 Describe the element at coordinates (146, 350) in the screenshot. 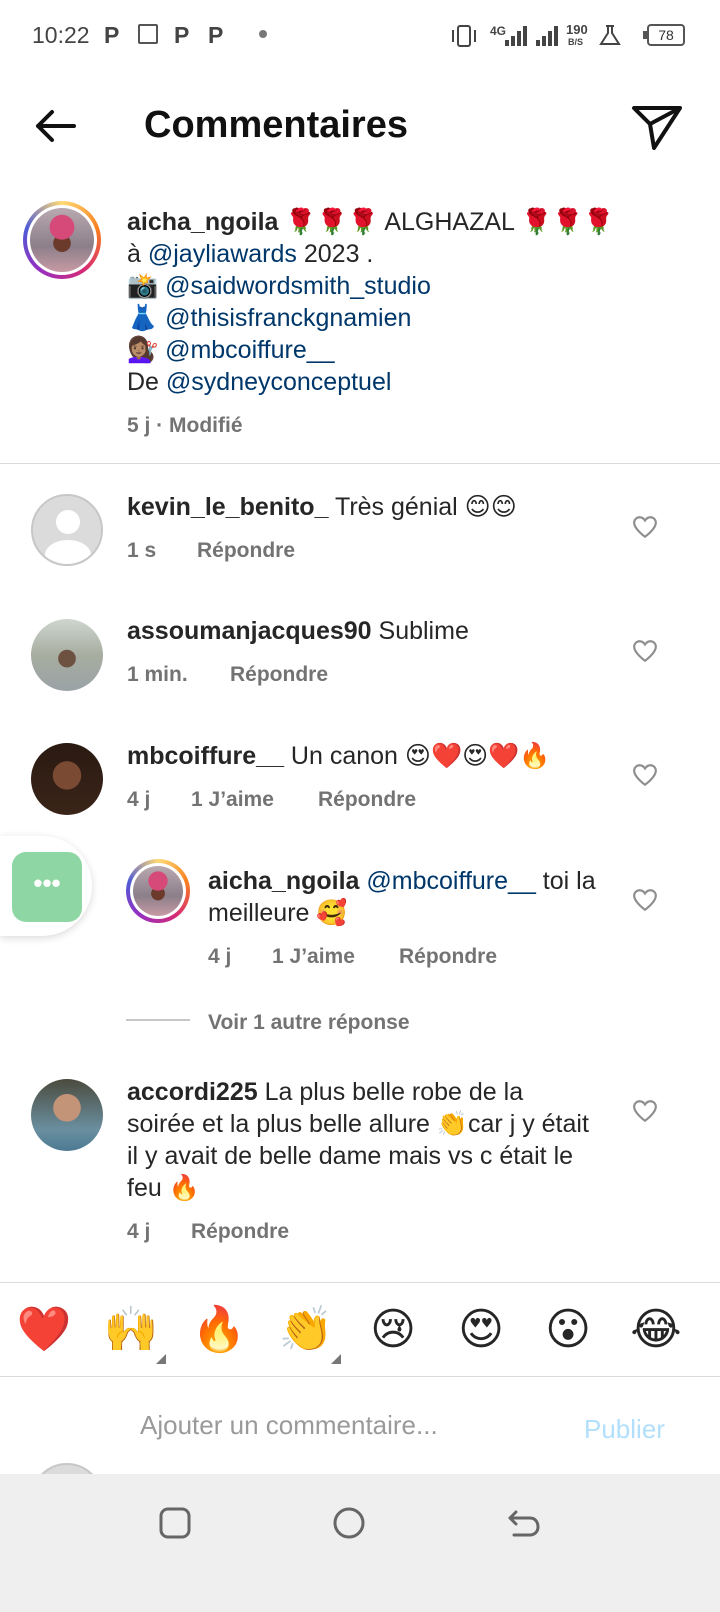

I see `haircut-emoji: 💇🏽‍♀️` at that location.